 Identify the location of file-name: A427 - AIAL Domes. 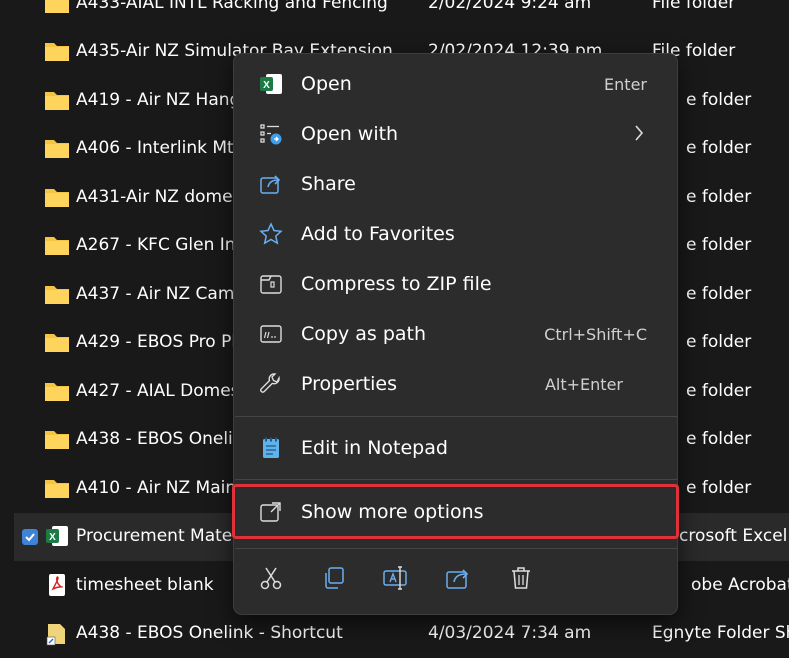
(158, 391).